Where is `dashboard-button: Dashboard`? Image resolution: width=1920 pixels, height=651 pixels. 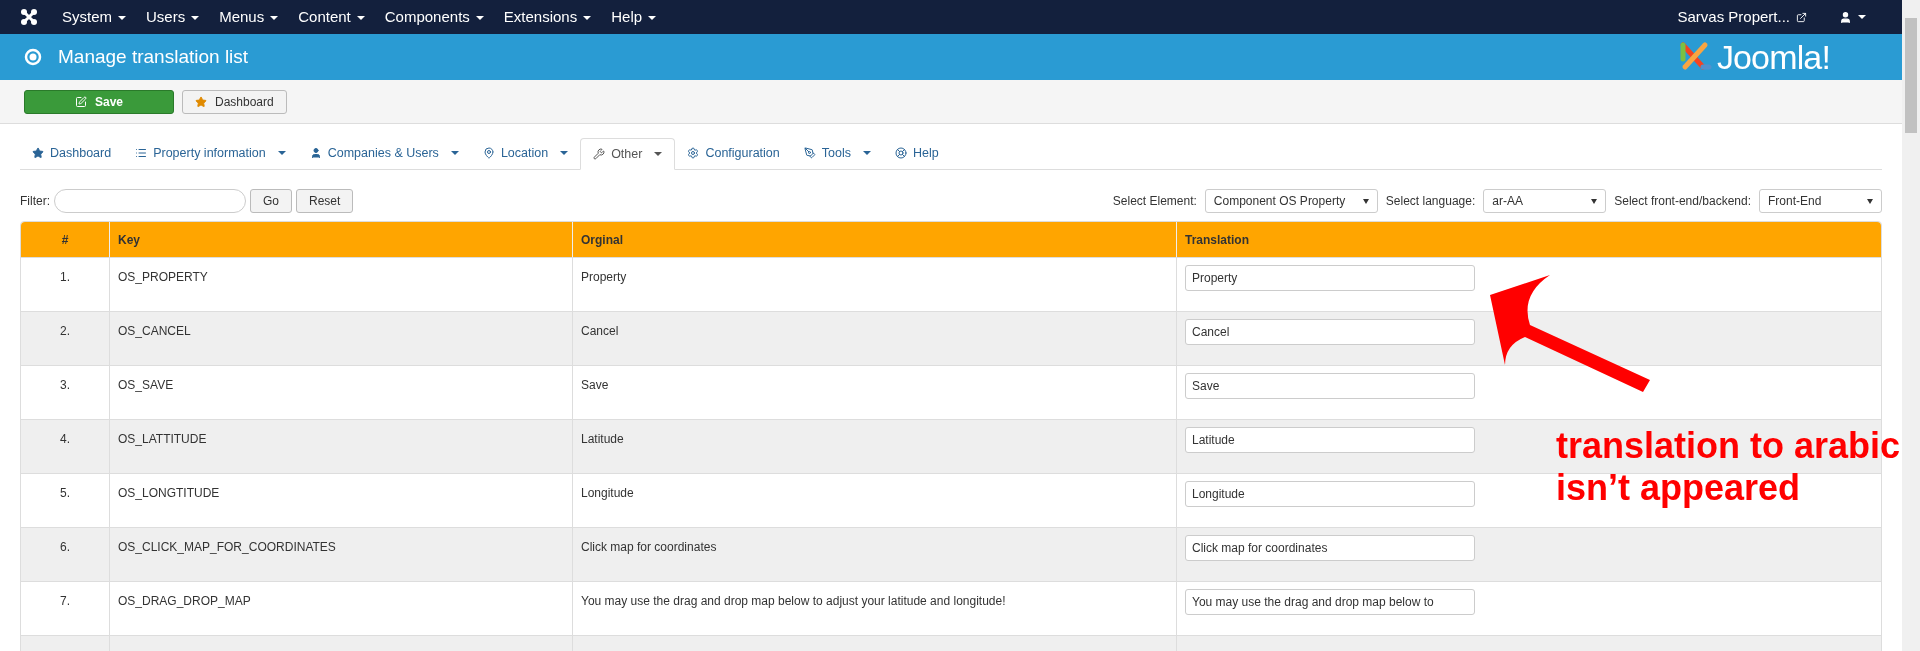 dashboard-button: Dashboard is located at coordinates (234, 101).